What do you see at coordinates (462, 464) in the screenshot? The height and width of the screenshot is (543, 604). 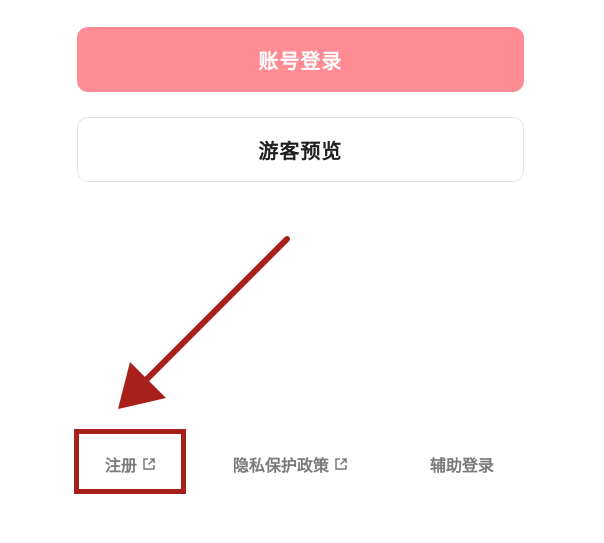 I see `assisted-login-link: 辅助登录` at bounding box center [462, 464].